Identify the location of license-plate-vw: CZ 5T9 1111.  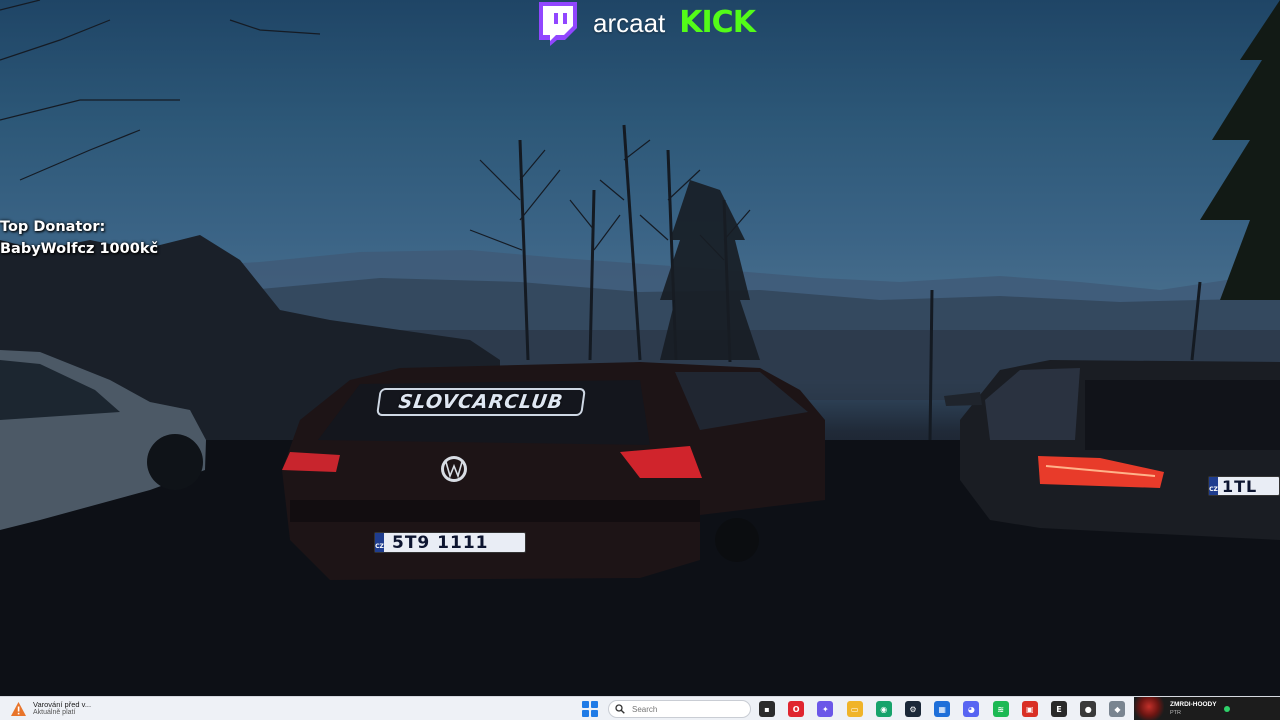
(450, 542).